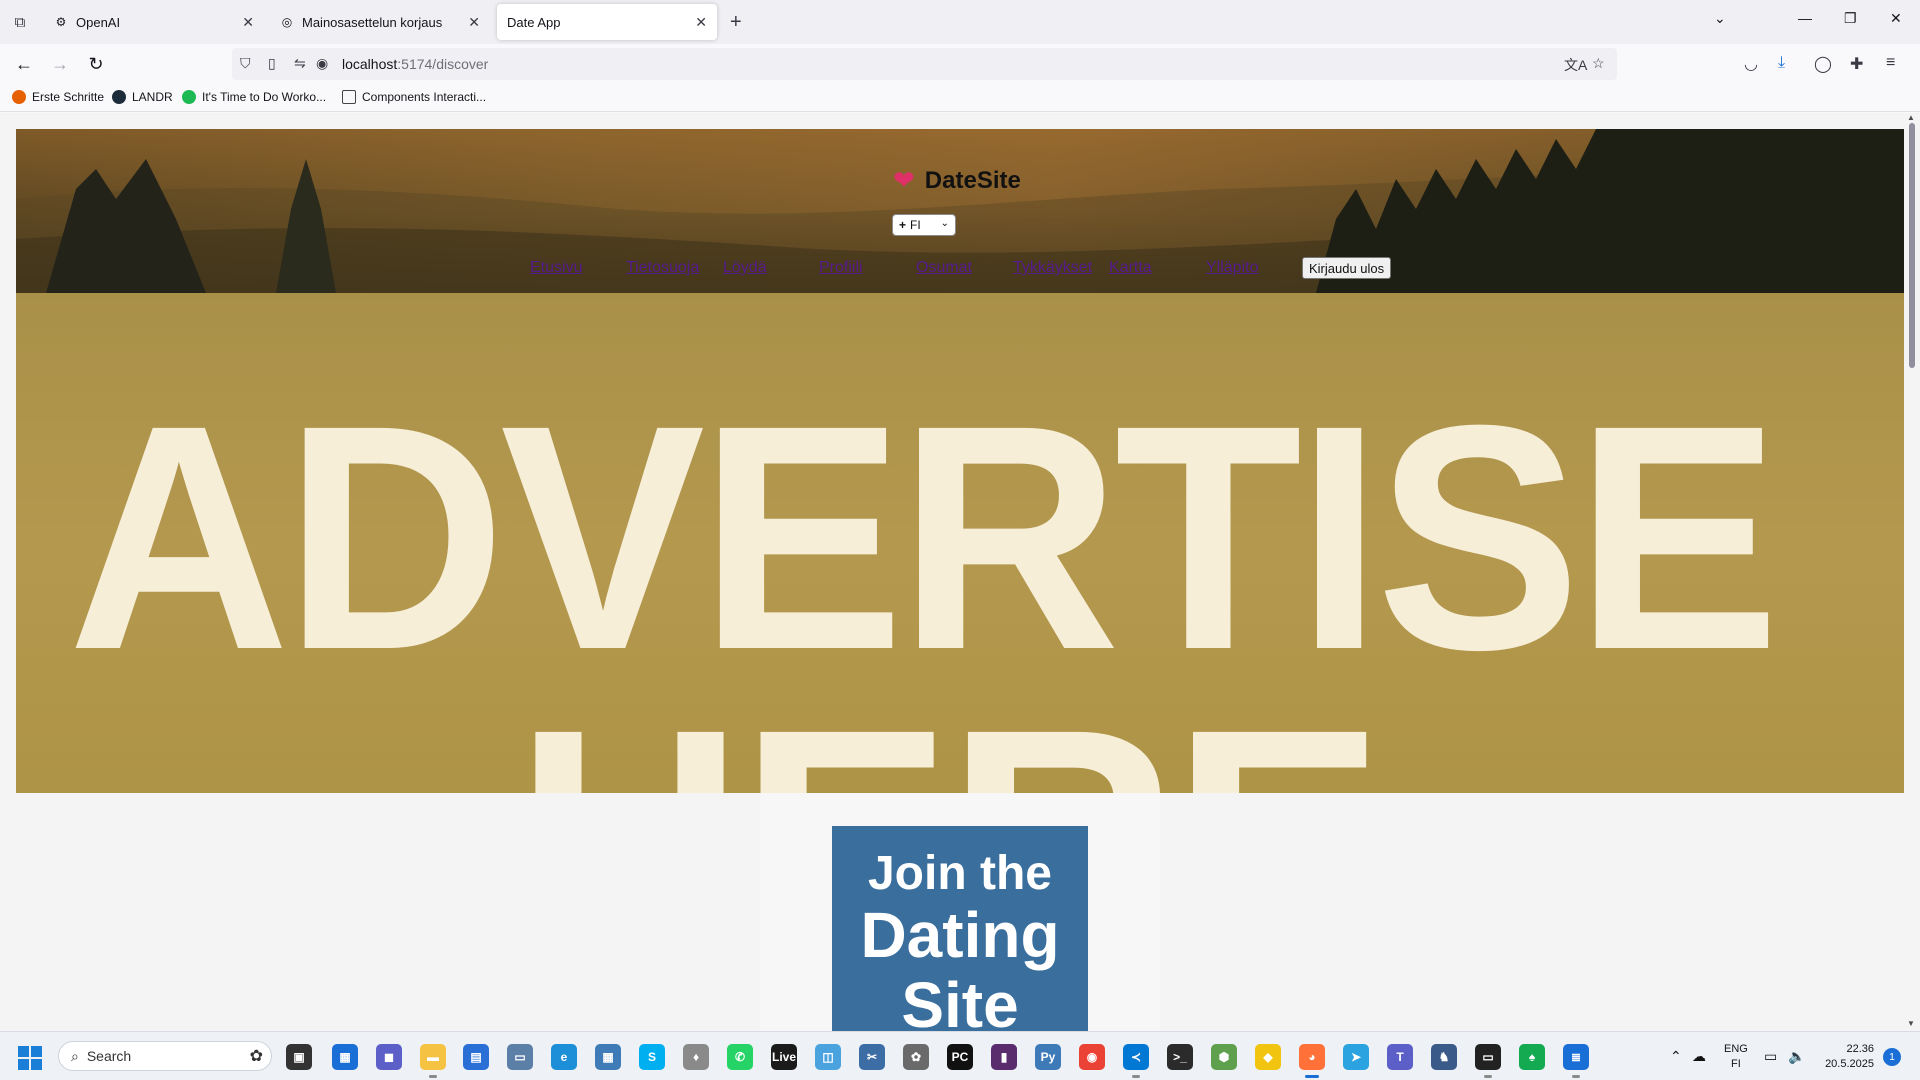  I want to click on bookmark-landr: LANDR, so click(142, 97).